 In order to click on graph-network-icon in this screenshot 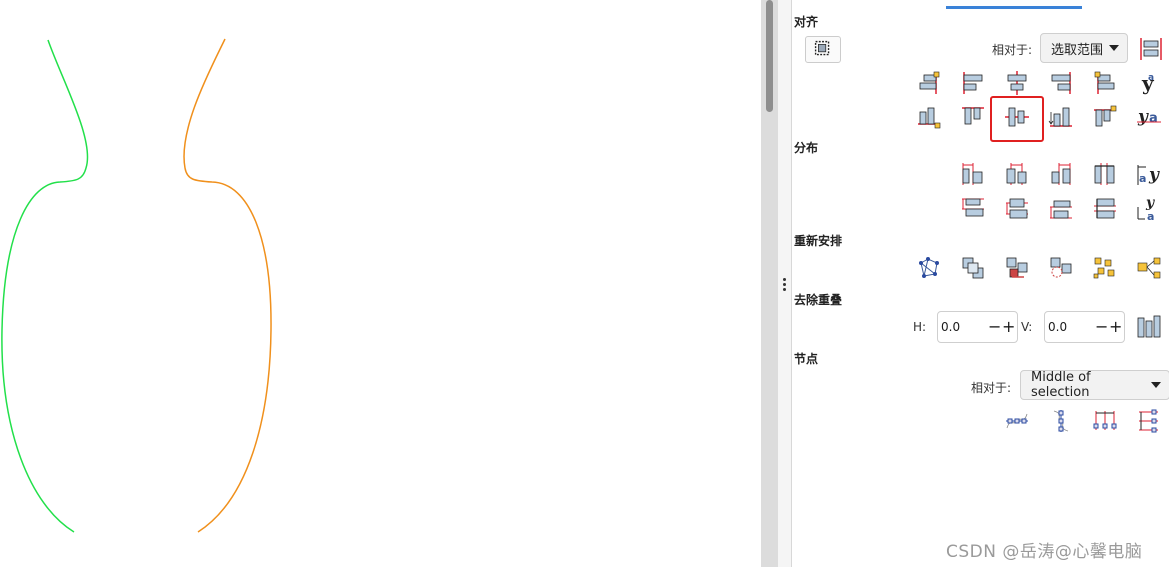, I will do `click(929, 267)`.